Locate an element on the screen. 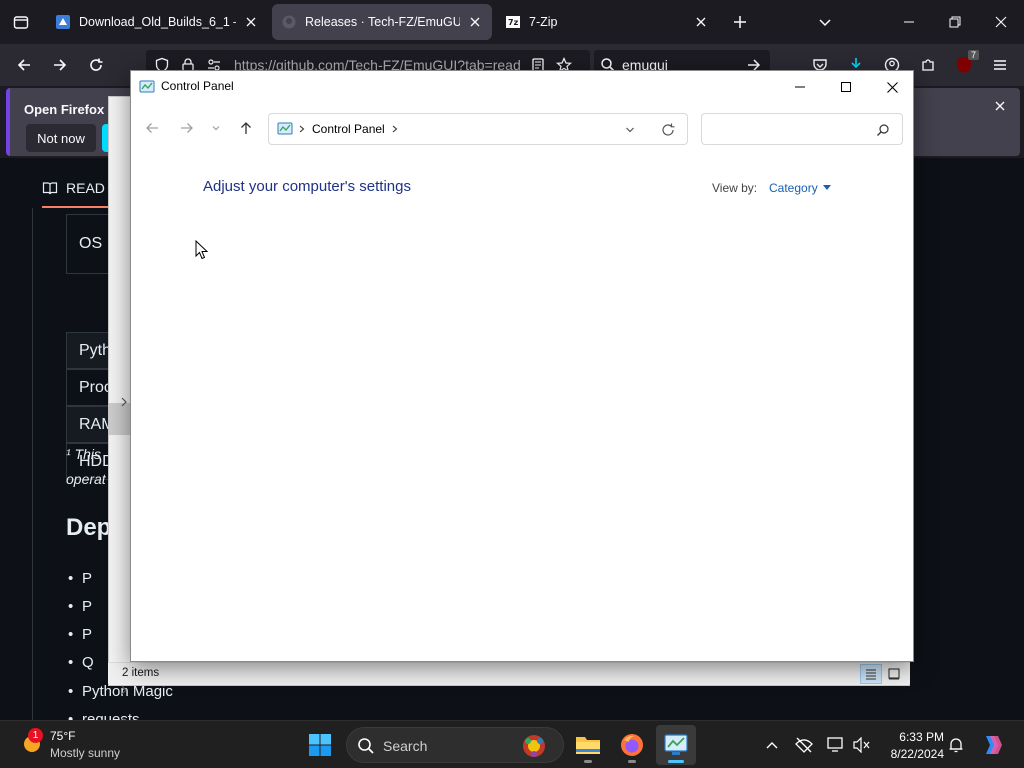  taskbar-search: Search is located at coordinates (455, 745).